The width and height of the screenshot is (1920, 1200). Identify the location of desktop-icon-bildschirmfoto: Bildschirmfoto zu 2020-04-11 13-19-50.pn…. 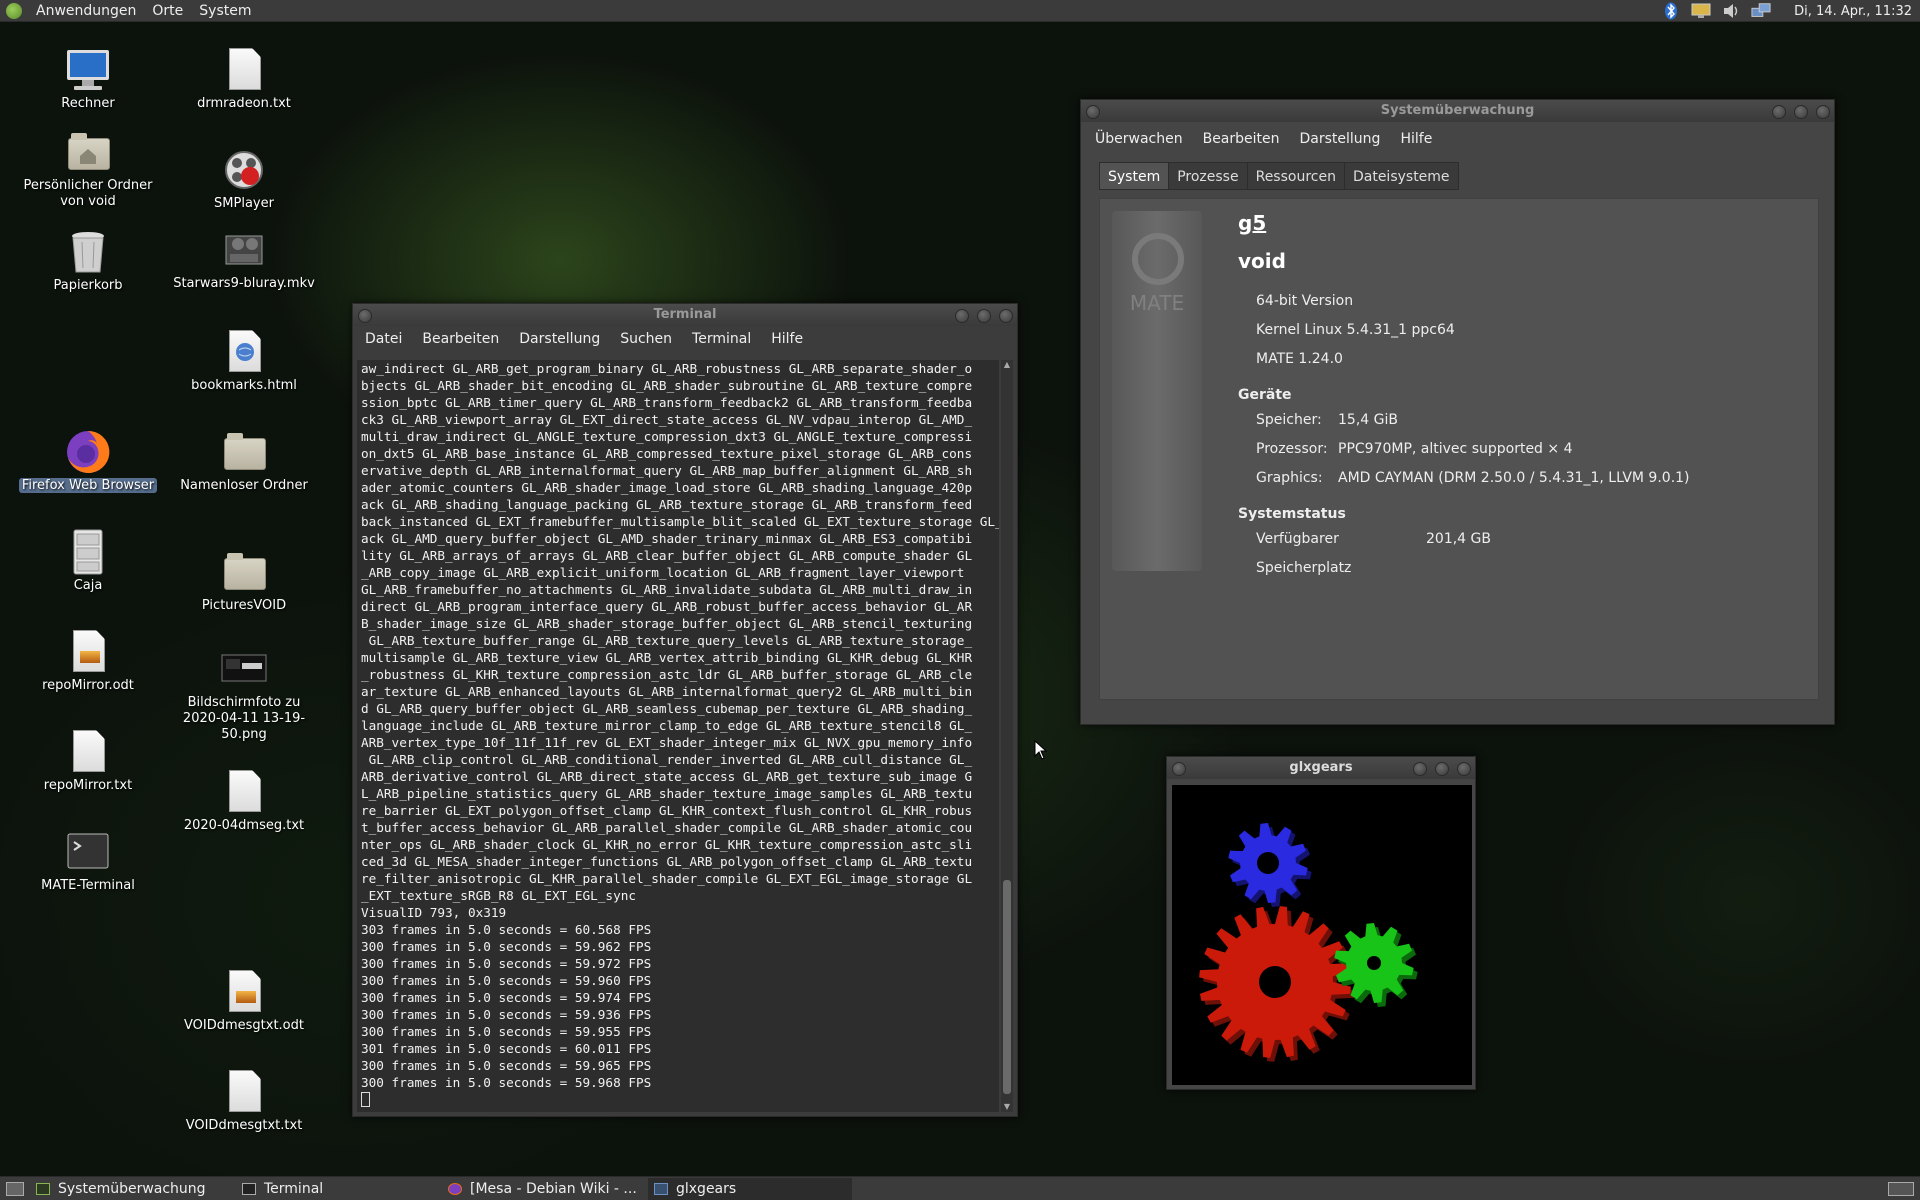
(244, 694).